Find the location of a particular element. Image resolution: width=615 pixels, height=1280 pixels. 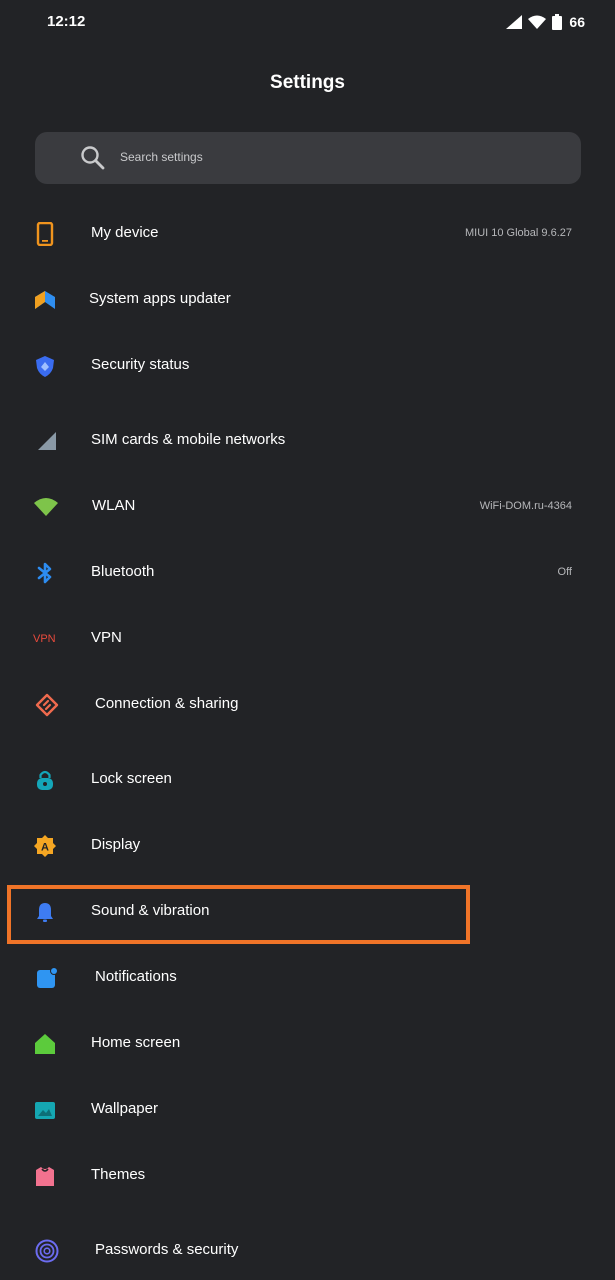

settings-item-label: WLAN is located at coordinates (114, 505).